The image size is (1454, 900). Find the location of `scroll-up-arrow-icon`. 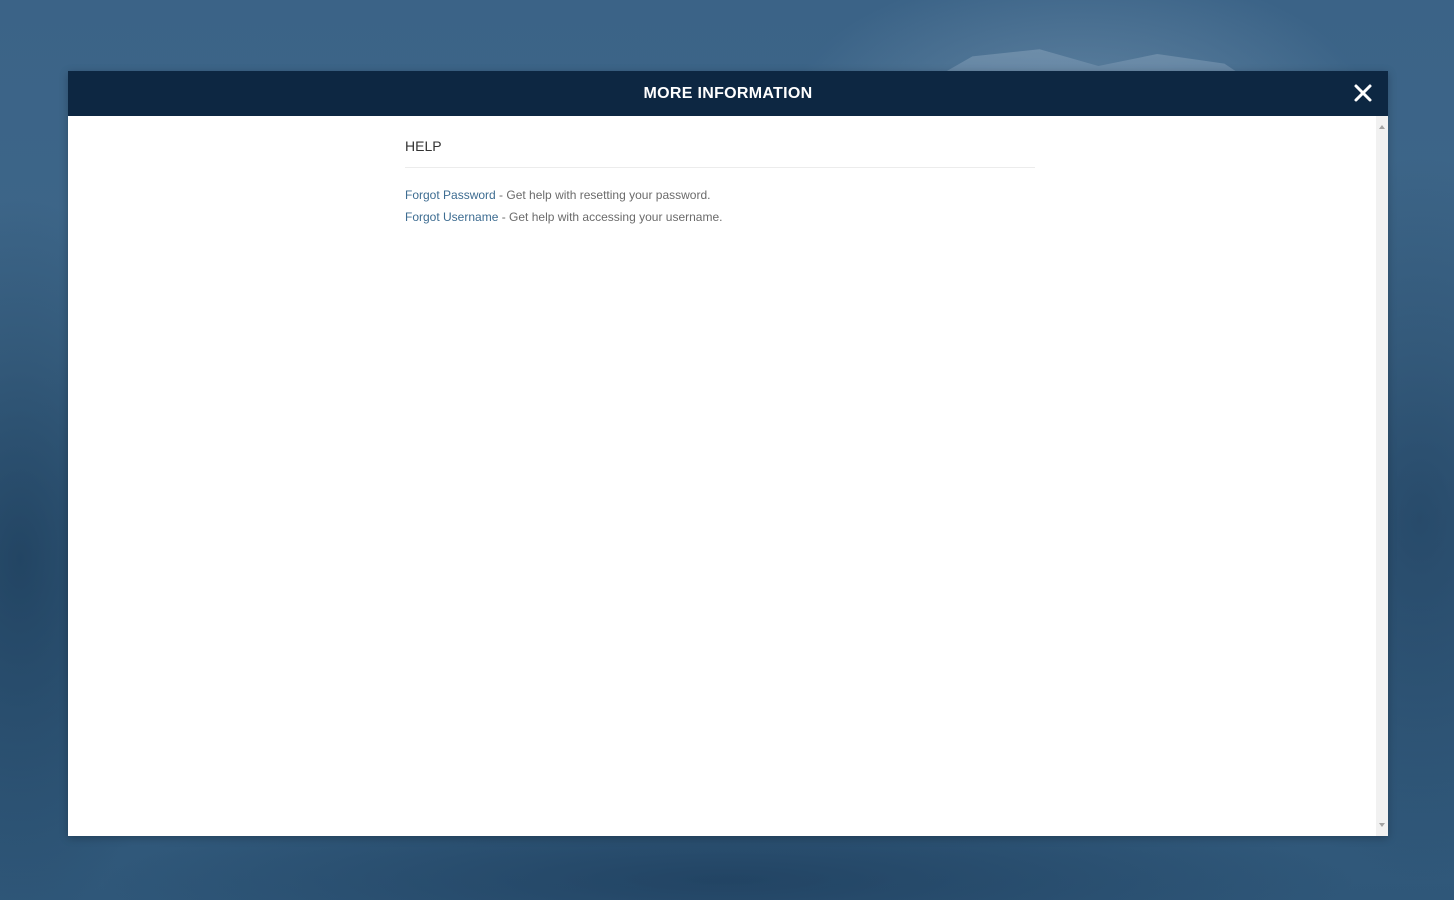

scroll-up-arrow-icon is located at coordinates (1382, 127).